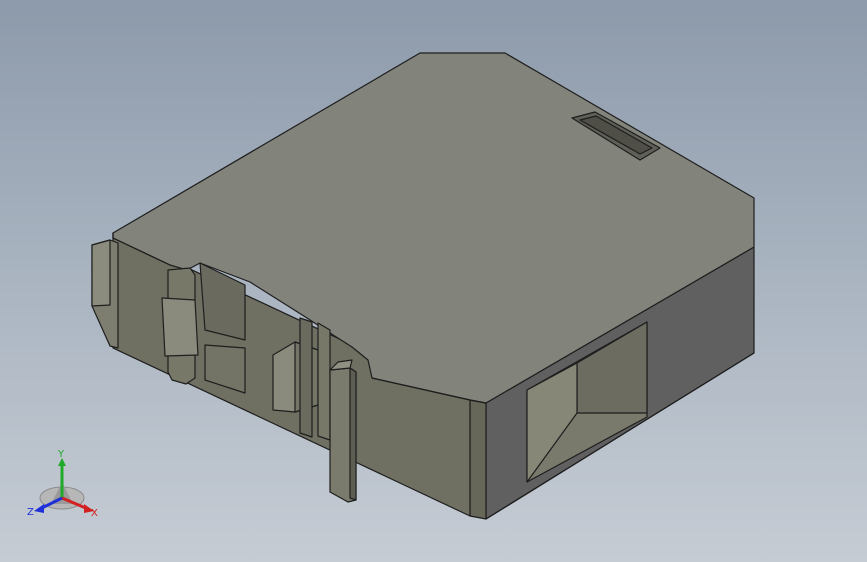 The width and height of the screenshot is (867, 562). Describe the element at coordinates (478, 459) in the screenshot. I see `model-corner-chamfer` at that location.